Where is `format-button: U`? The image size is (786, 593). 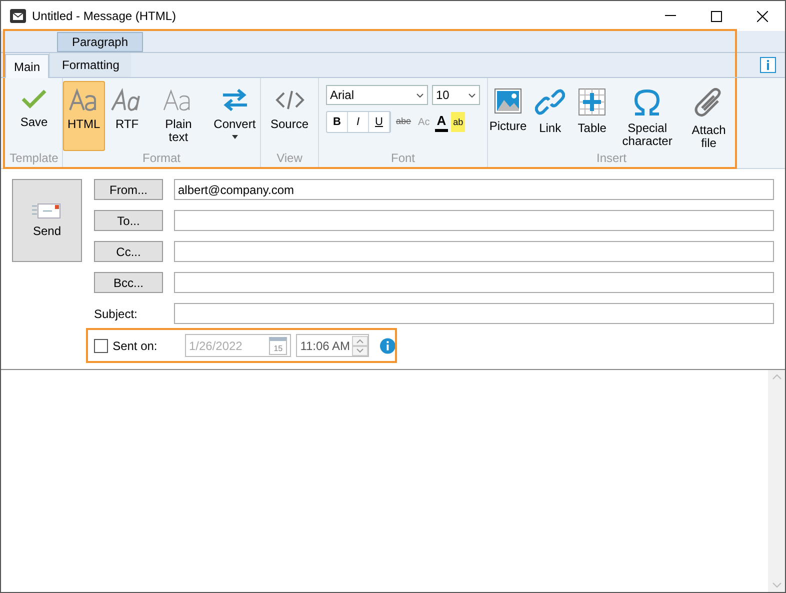
format-button: U is located at coordinates (379, 122).